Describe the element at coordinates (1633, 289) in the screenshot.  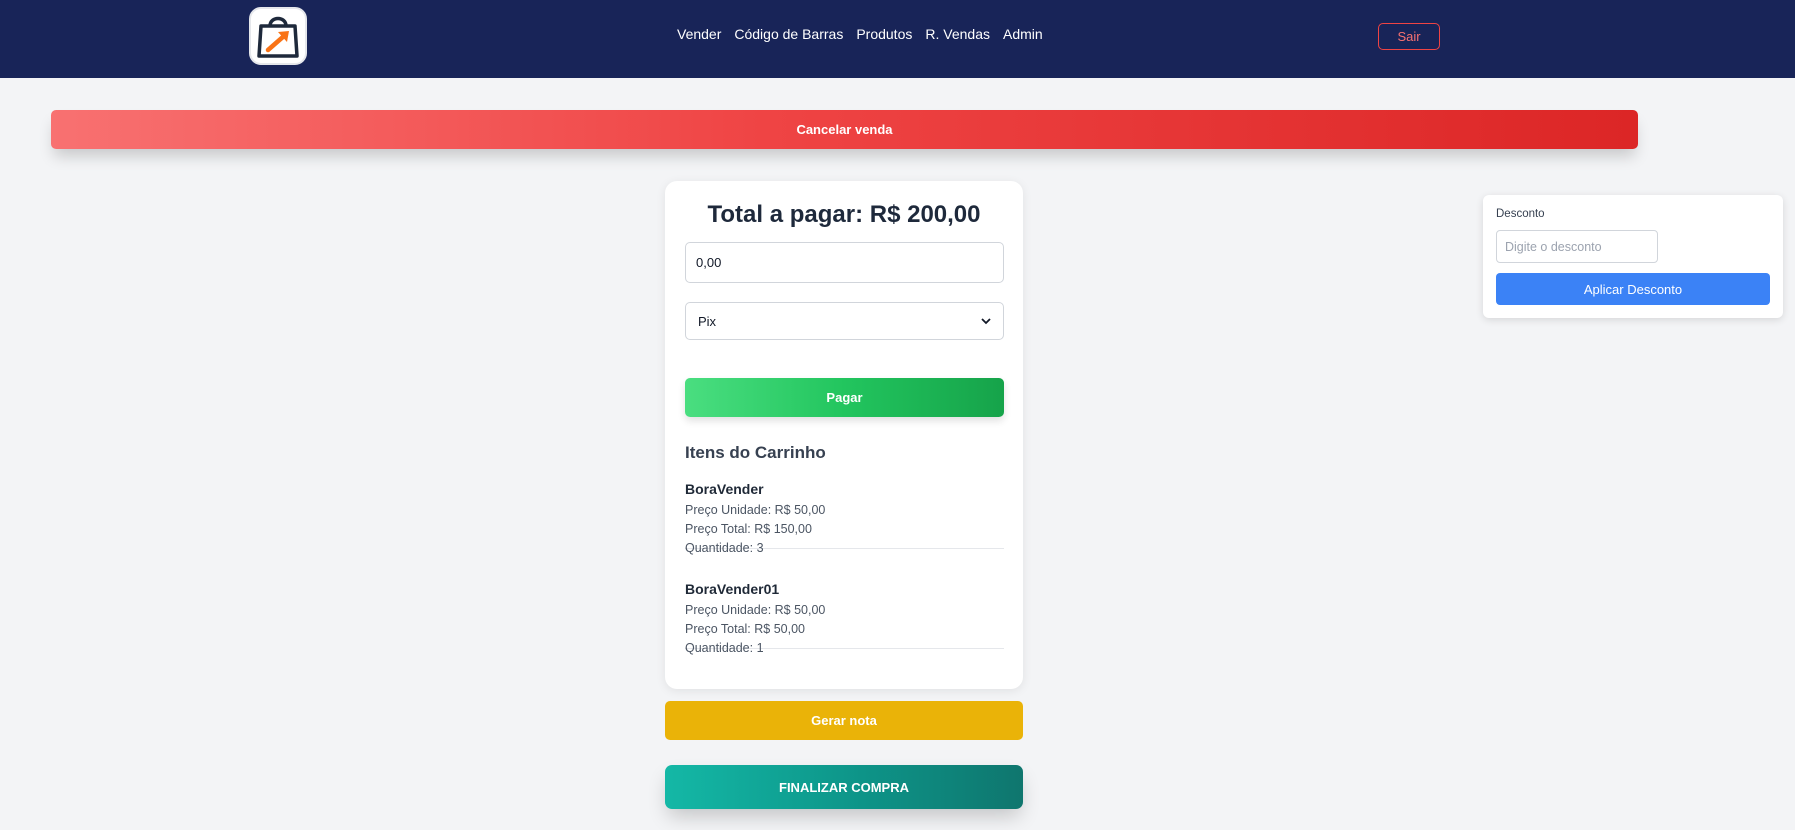
I see `apply-discount-button: Aplicar Desconto` at that location.